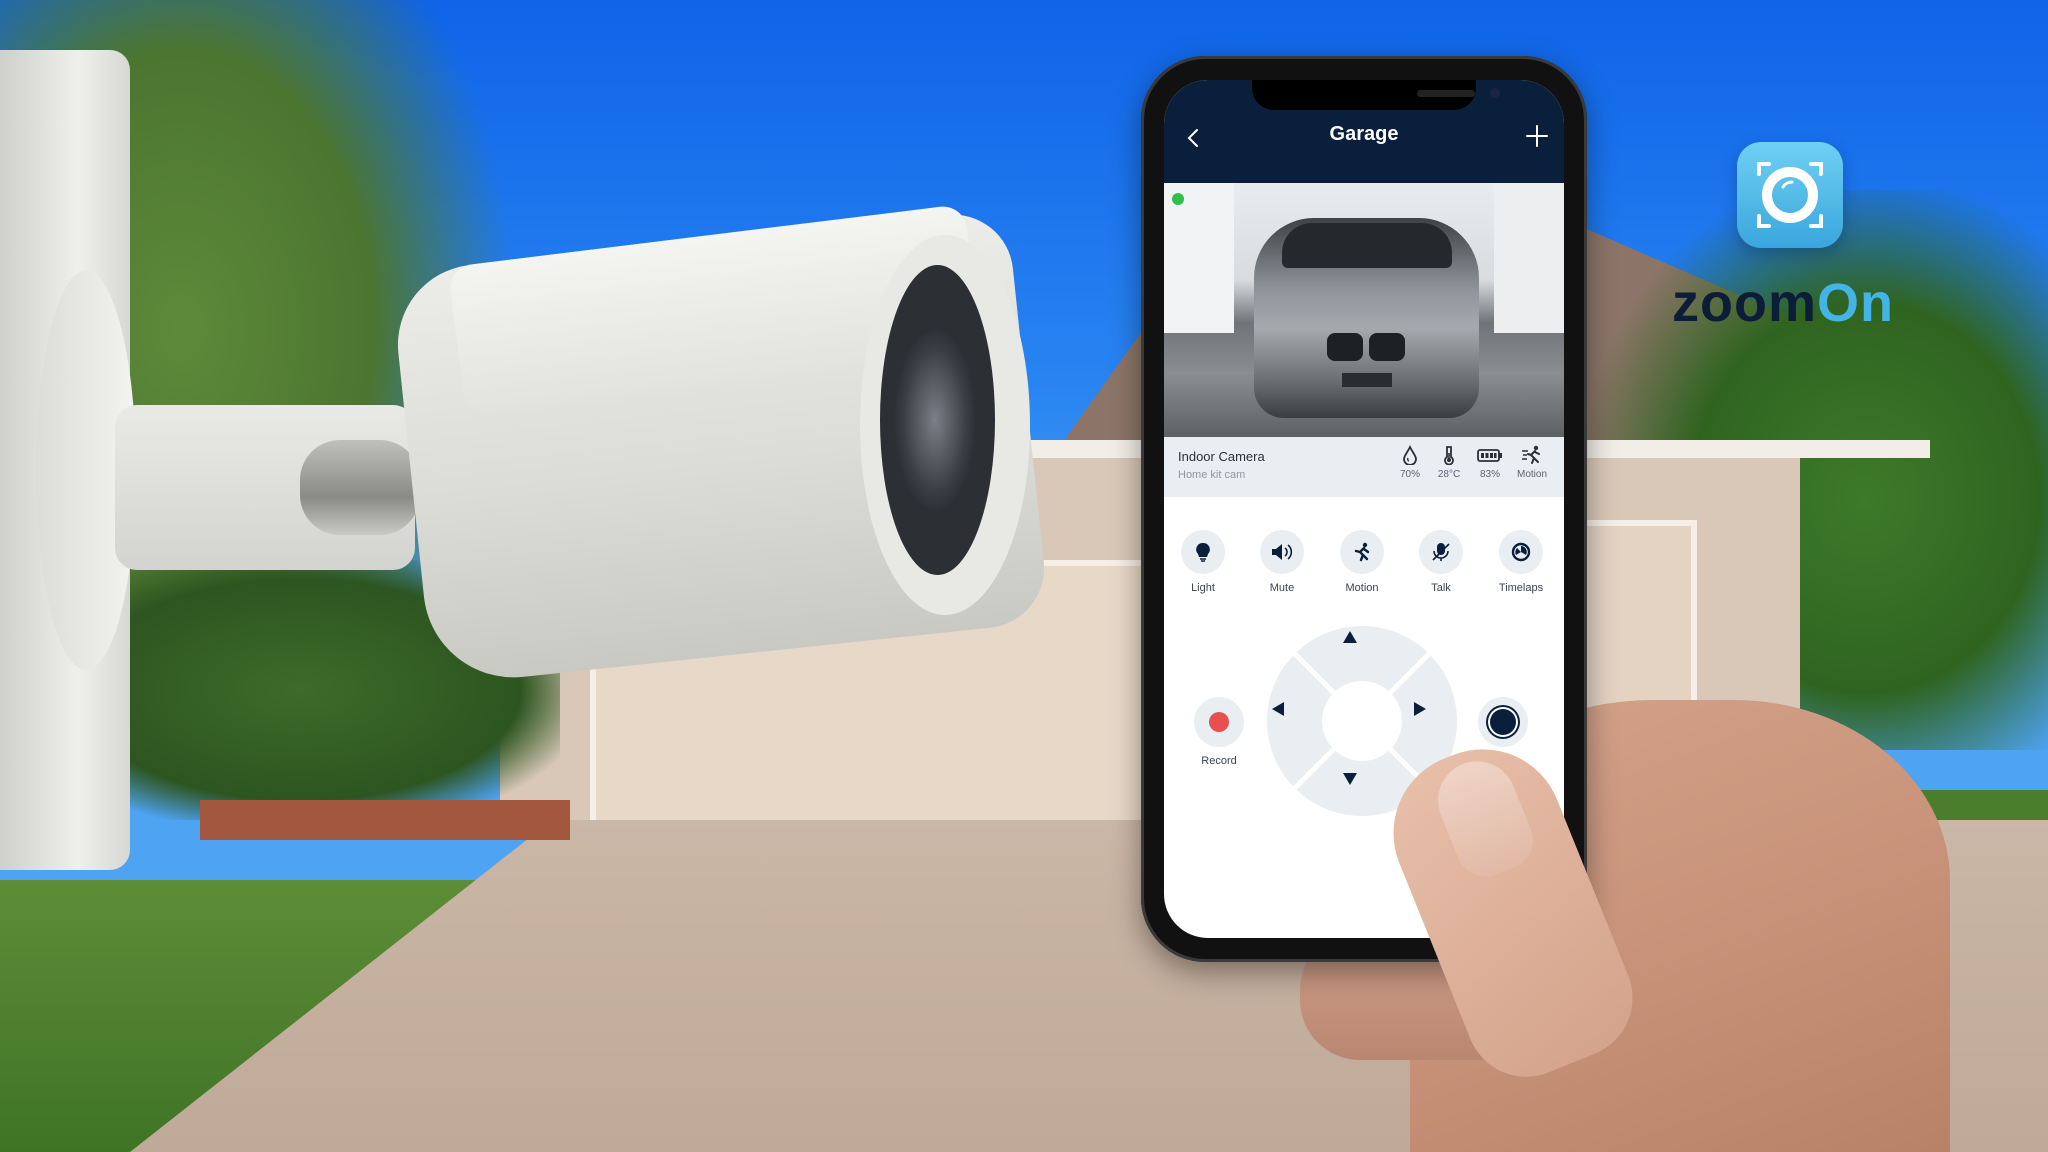  I want to click on talk-button: Talk, so click(1441, 562).